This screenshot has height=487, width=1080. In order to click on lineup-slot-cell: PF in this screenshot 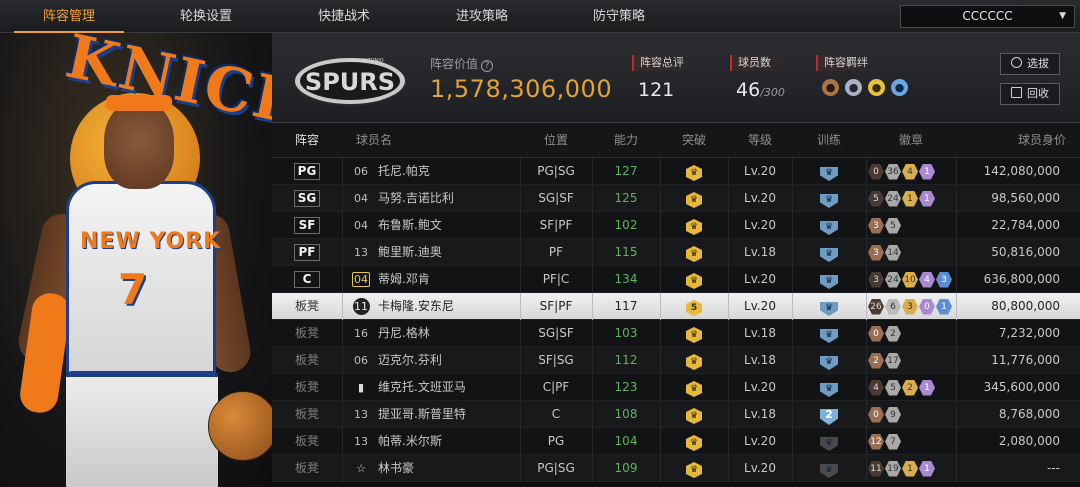, I will do `click(307, 252)`.